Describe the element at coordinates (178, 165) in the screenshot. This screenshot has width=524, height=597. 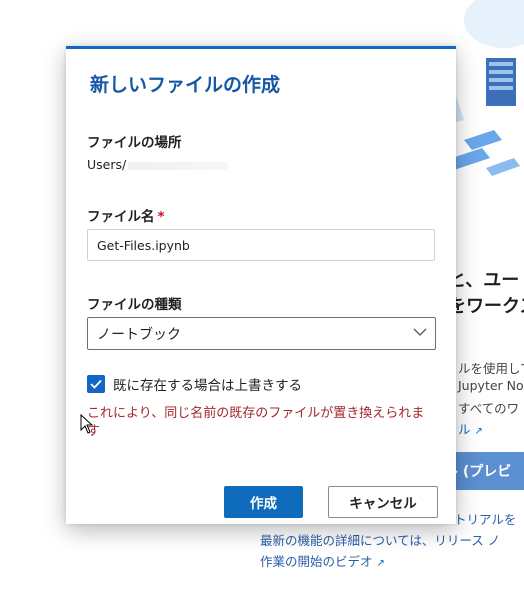
I see `redacted-path` at that location.